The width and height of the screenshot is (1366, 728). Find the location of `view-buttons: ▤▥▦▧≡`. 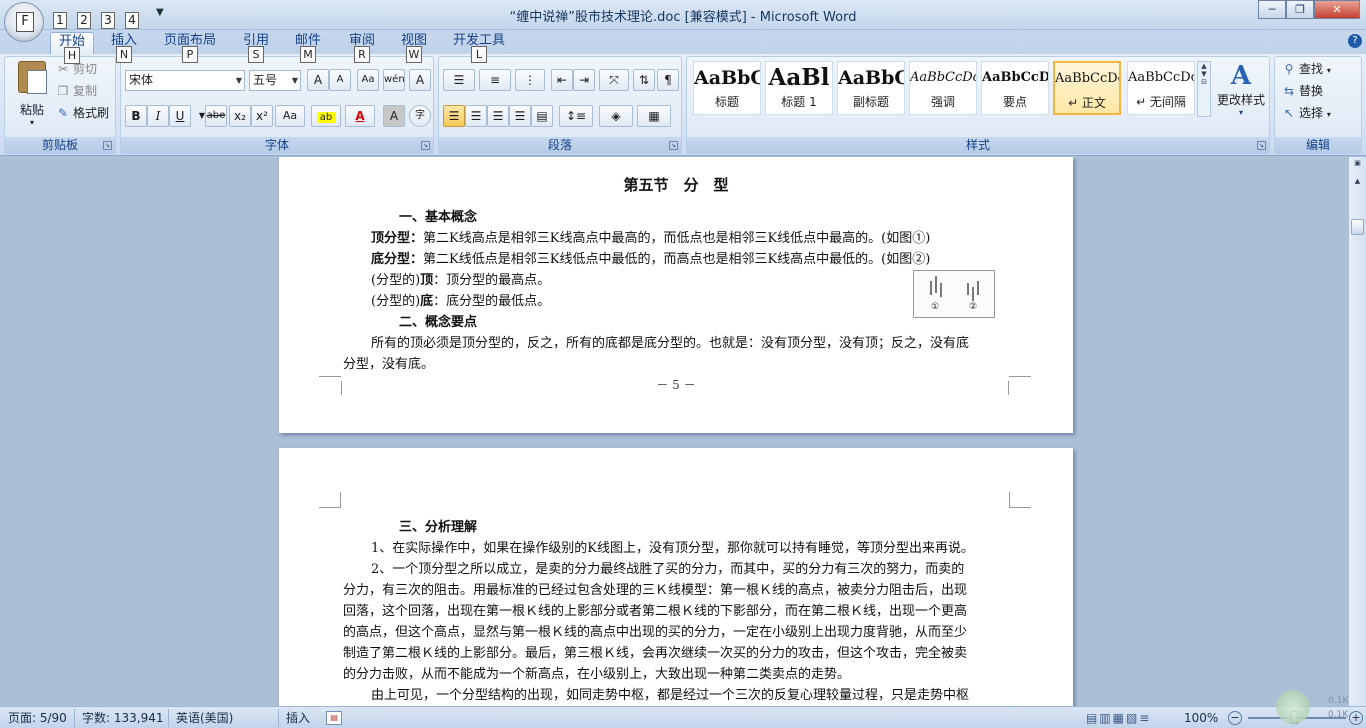

view-buttons: ▤▥▦▧≡ is located at coordinates (1118, 718).